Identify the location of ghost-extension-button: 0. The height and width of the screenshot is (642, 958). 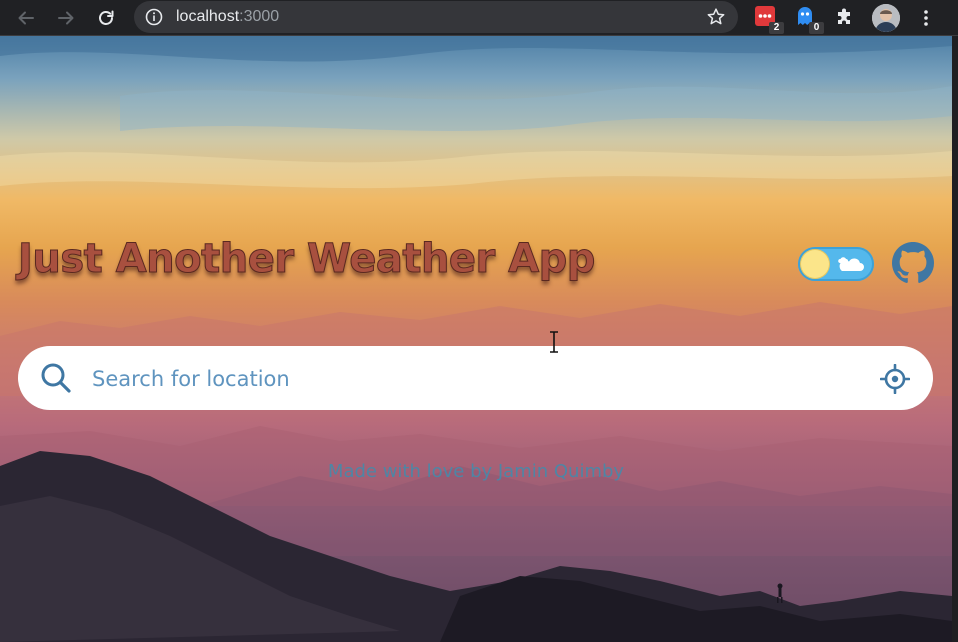
(809, 19).